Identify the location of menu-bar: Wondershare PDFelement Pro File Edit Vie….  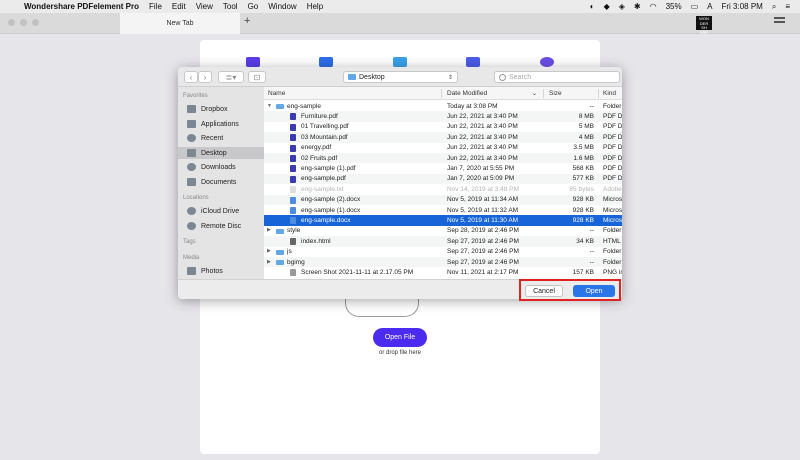
(400, 6).